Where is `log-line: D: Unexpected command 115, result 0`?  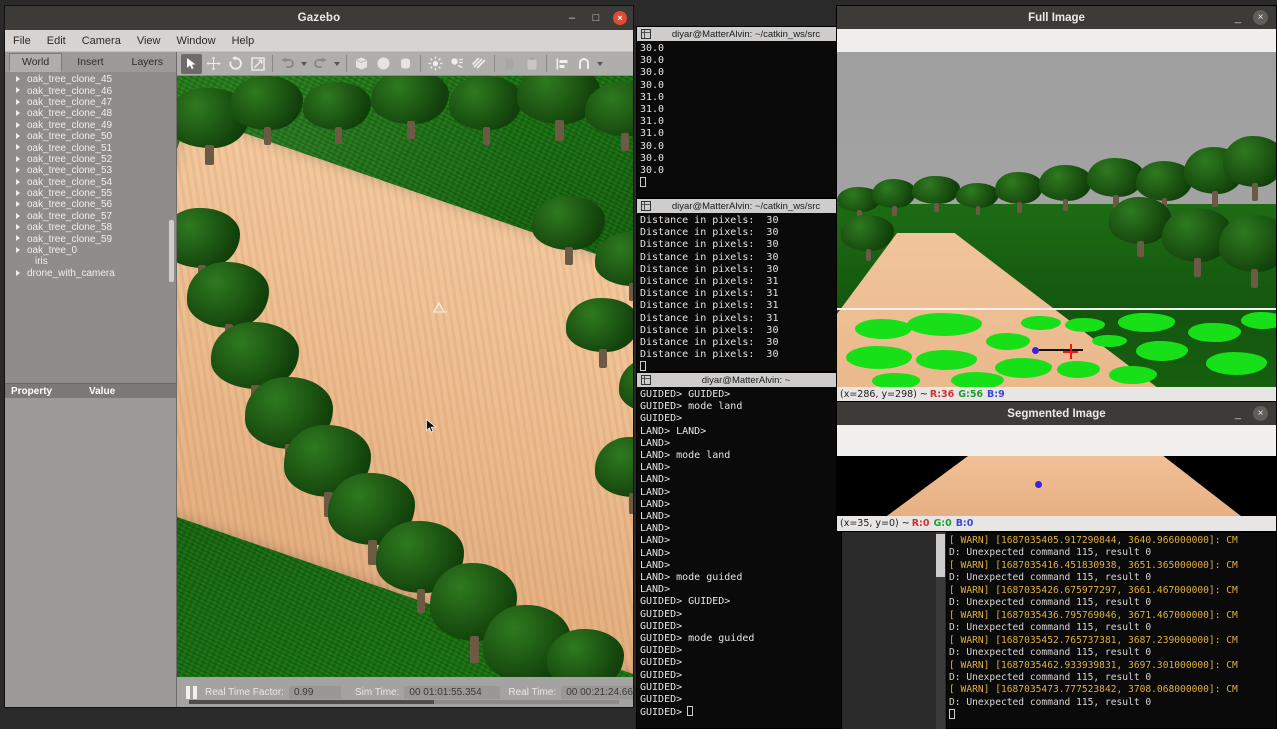 log-line: D: Unexpected command 115, result 0 is located at coordinates (1050, 628).